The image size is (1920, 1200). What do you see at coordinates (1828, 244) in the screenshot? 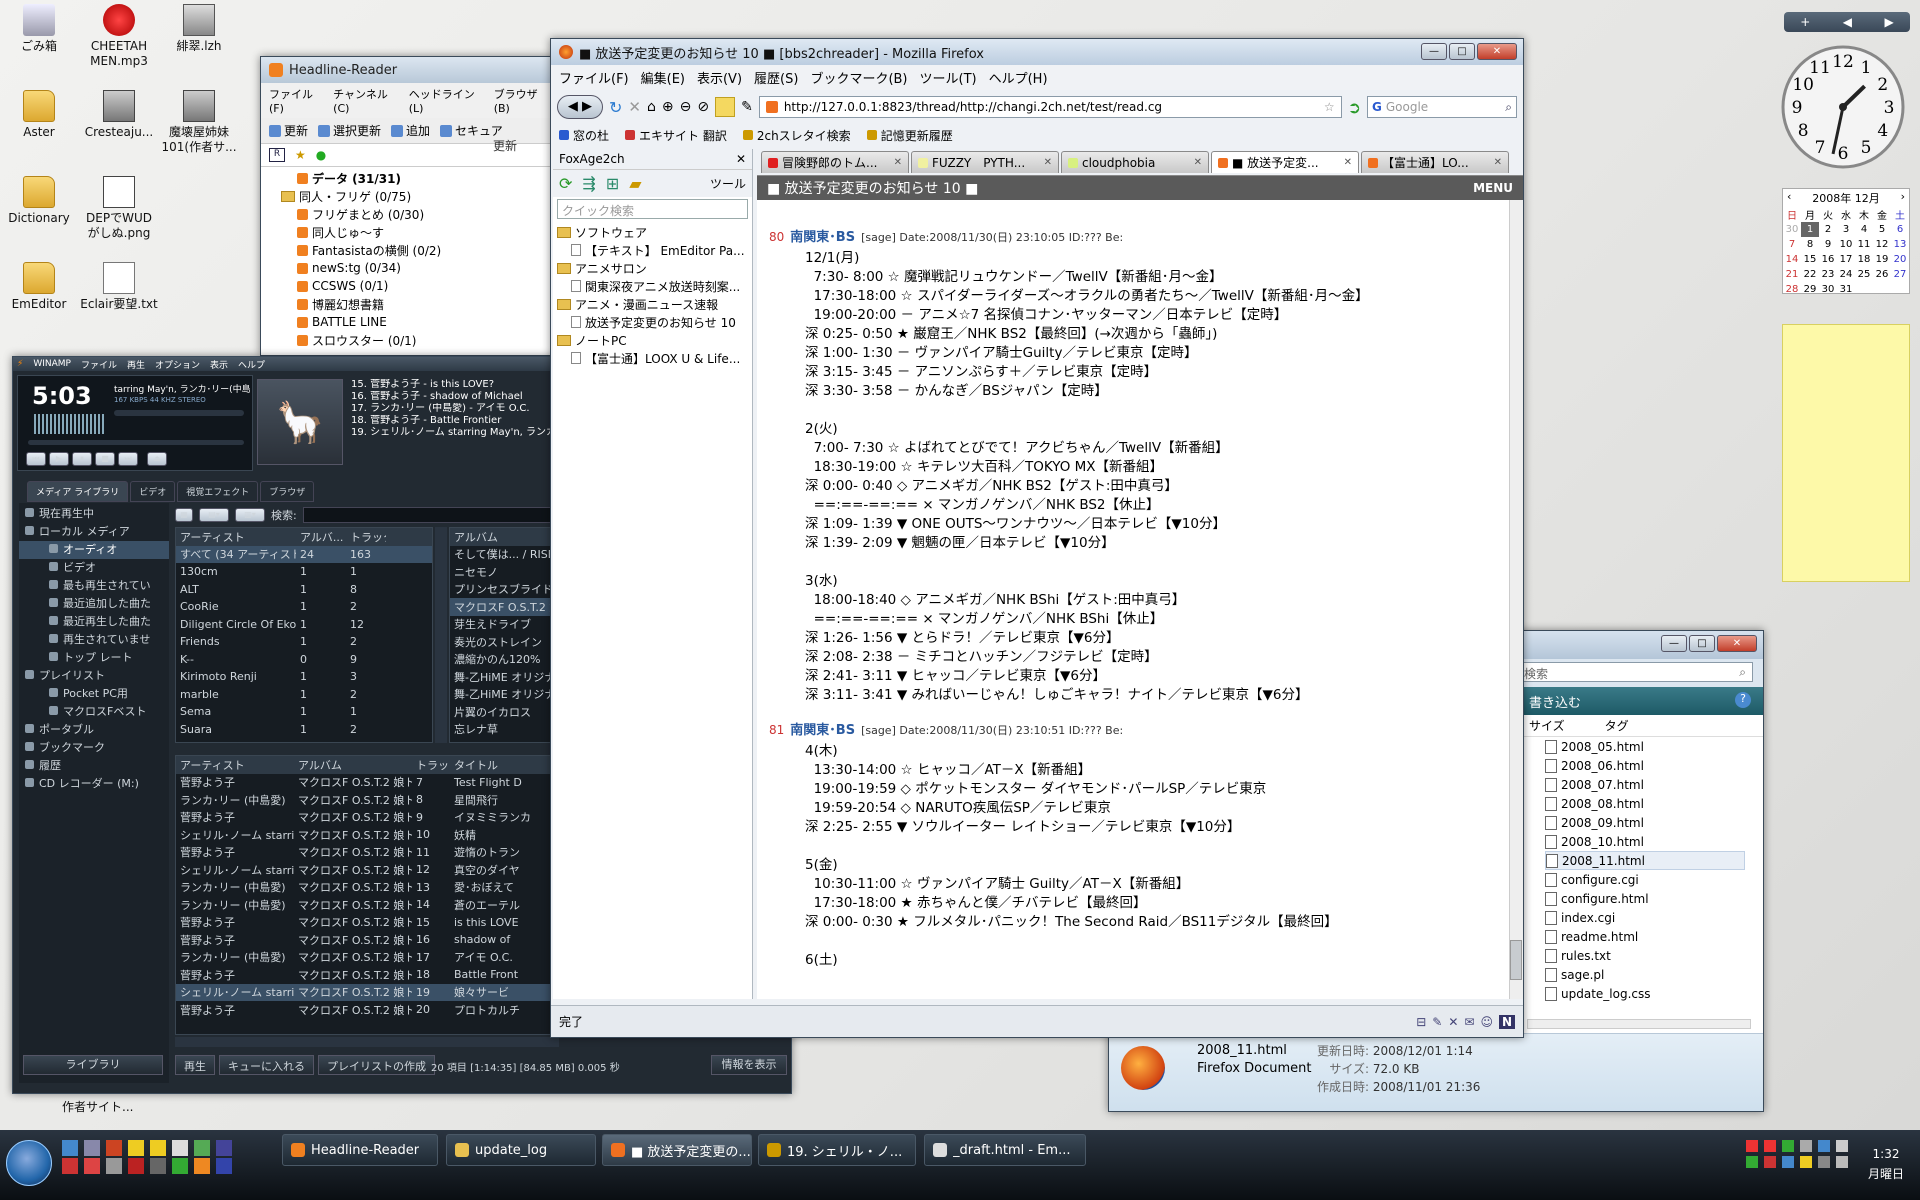
I see `calendar-day: 9` at bounding box center [1828, 244].